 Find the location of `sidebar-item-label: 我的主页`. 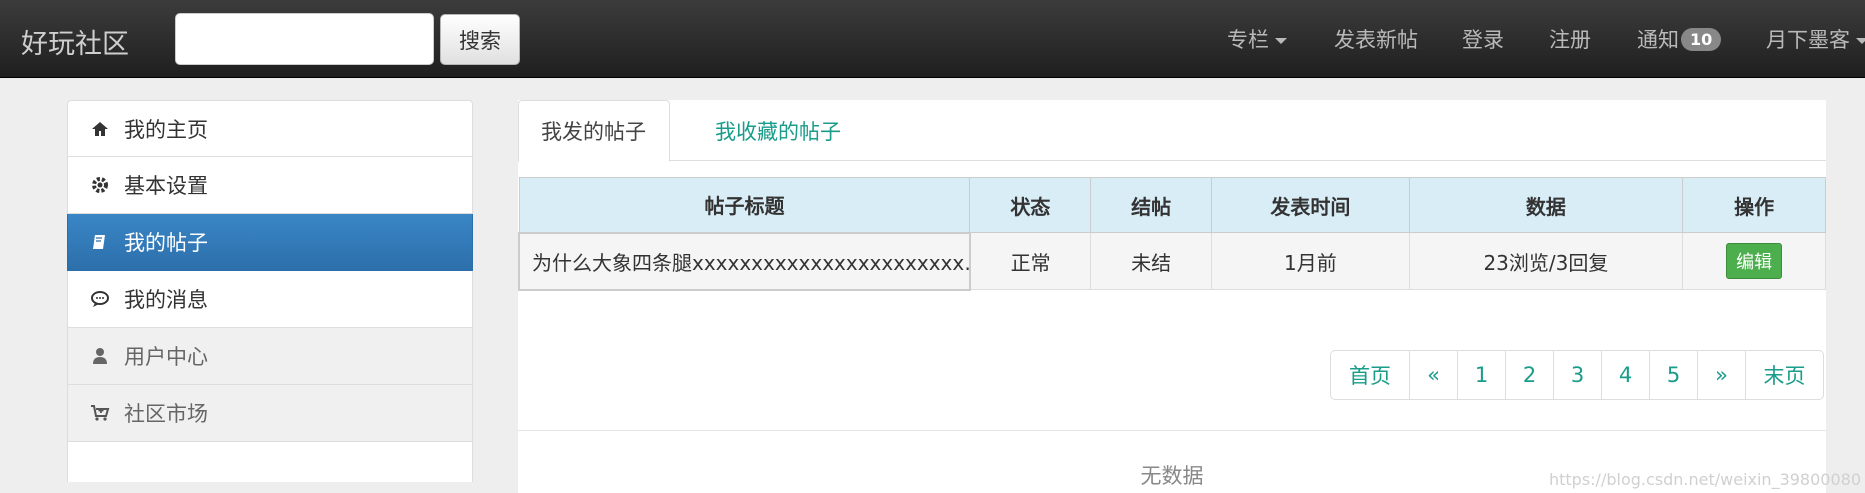

sidebar-item-label: 我的主页 is located at coordinates (166, 129).